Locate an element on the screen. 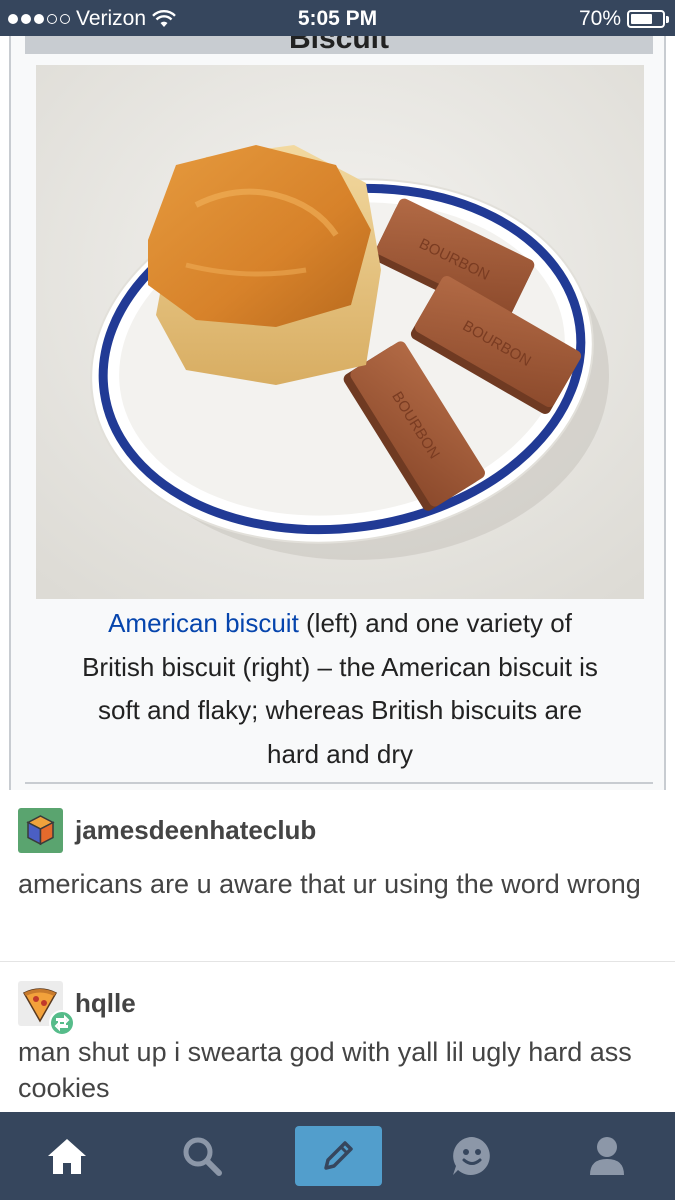  wiki-title-bar: Biscuit is located at coordinates (339, 45).